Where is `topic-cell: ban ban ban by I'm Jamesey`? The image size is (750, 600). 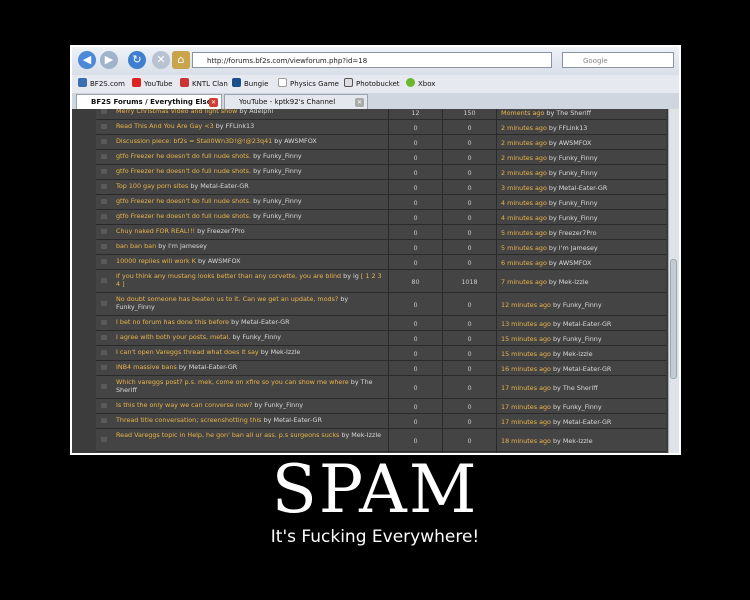 topic-cell: ban ban ban by I'm Jamesey is located at coordinates (250, 247).